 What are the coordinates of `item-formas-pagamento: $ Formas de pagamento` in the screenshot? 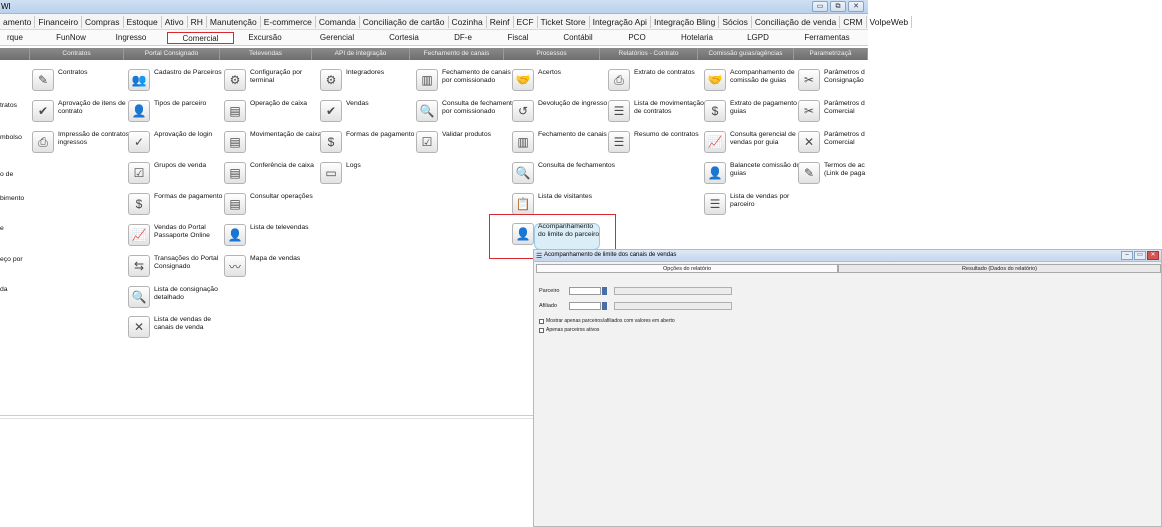 It's located at (180, 204).